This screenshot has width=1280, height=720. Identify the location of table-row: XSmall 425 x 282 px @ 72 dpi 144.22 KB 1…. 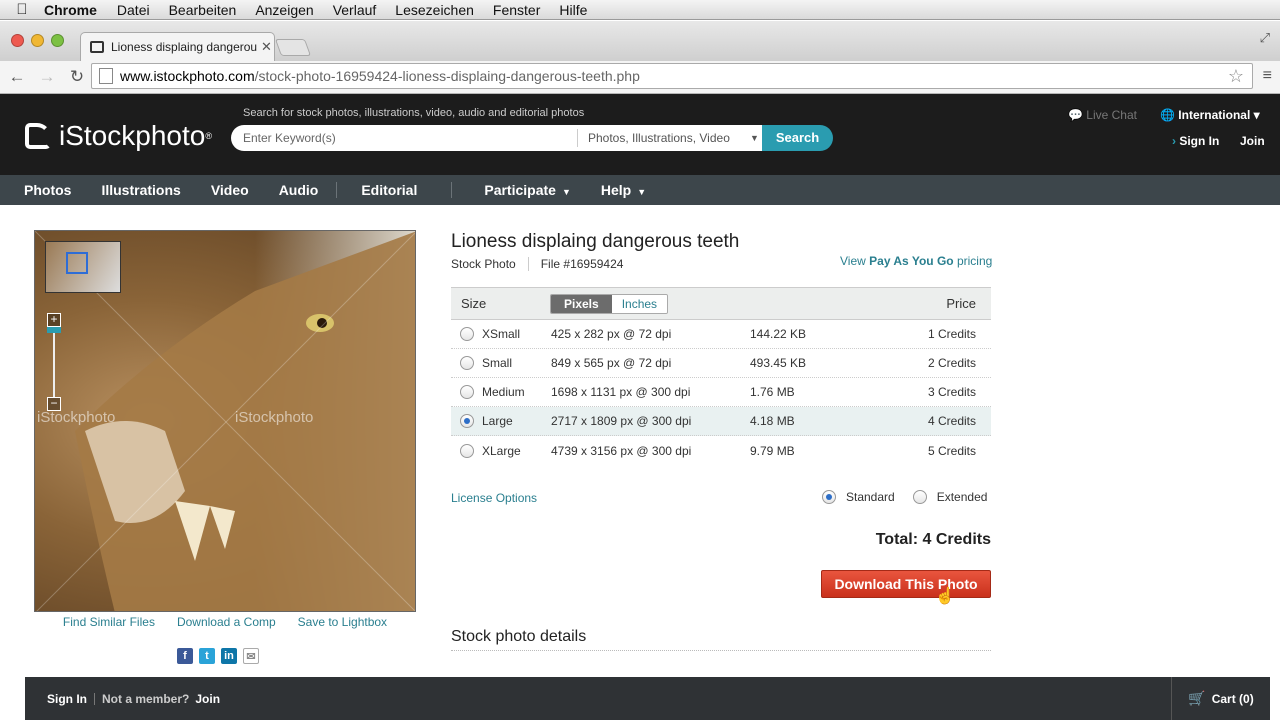
(721, 334).